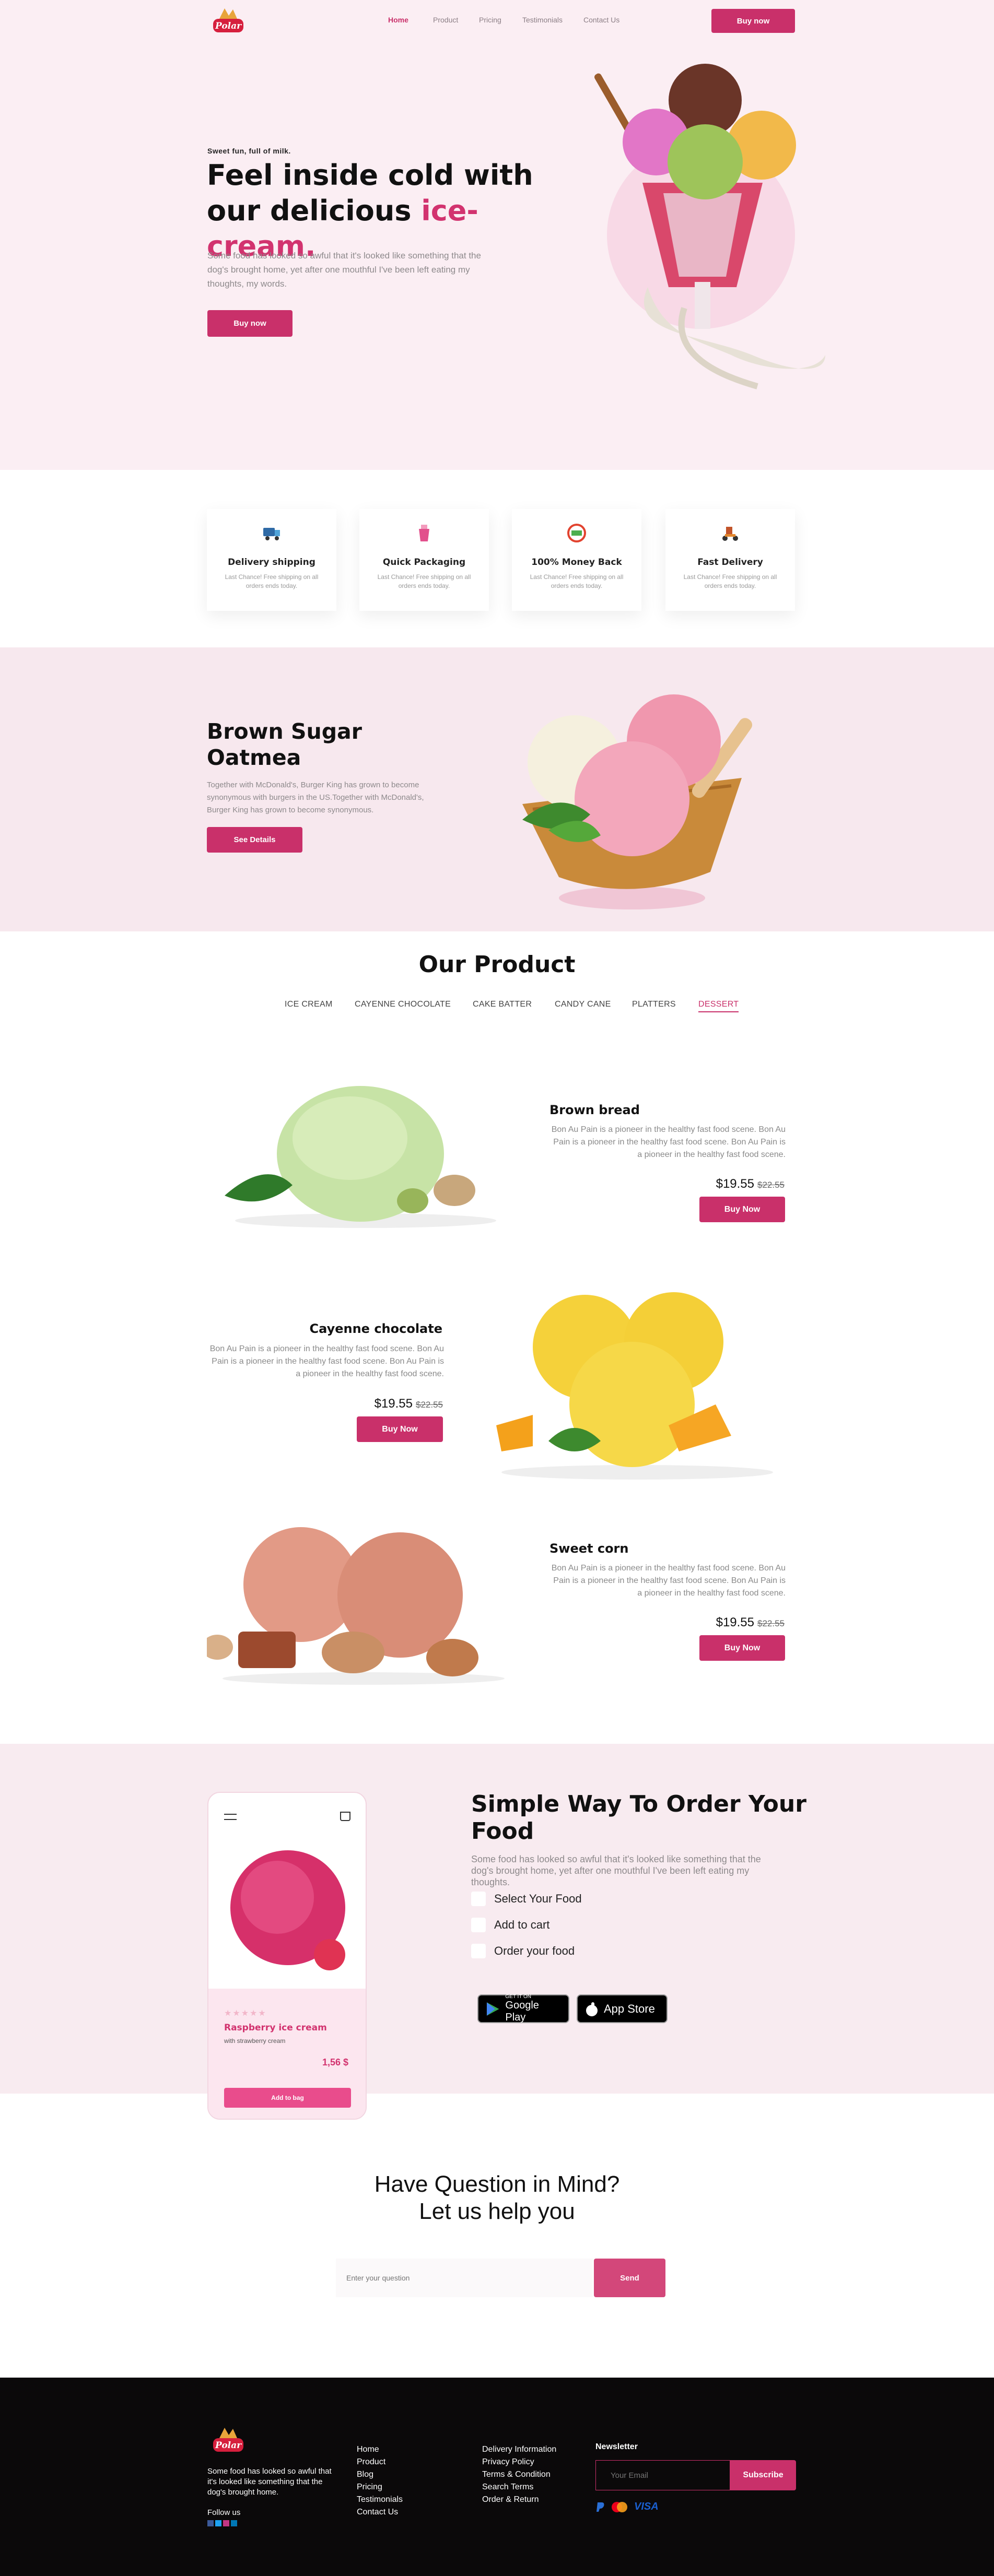 Image resolution: width=994 pixels, height=2576 pixels. Describe the element at coordinates (526, 1951) in the screenshot. I see `step-order-food: Order your food` at that location.